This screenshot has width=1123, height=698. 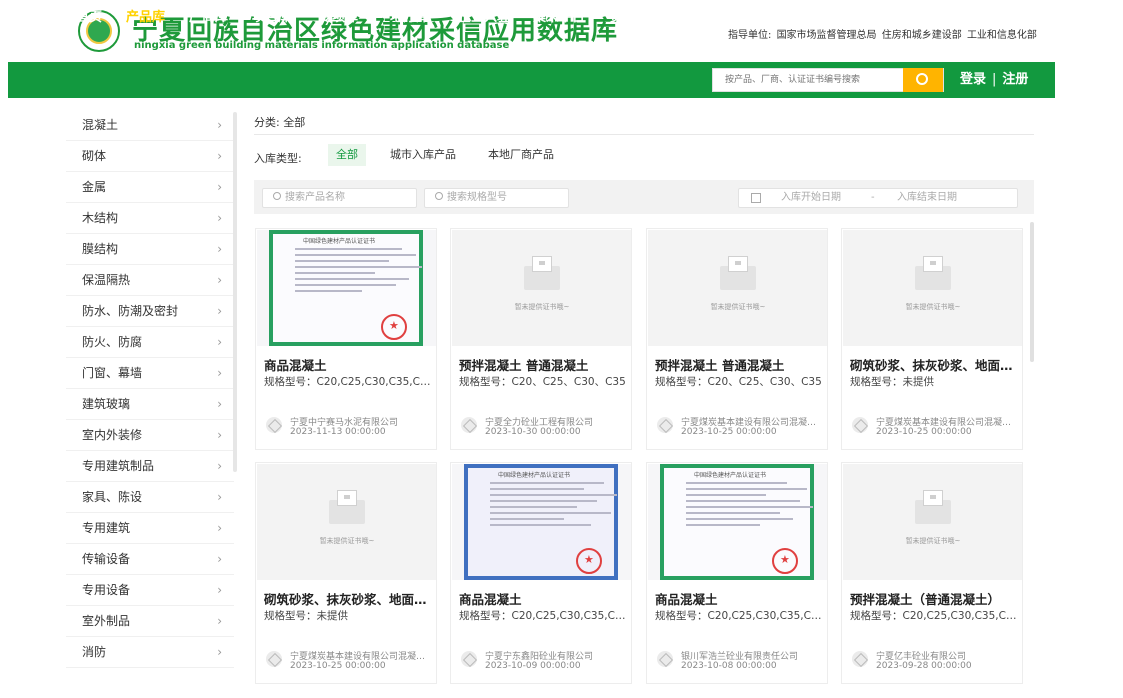 I want to click on product-search-input: 搜索产品名称, so click(x=339, y=198).